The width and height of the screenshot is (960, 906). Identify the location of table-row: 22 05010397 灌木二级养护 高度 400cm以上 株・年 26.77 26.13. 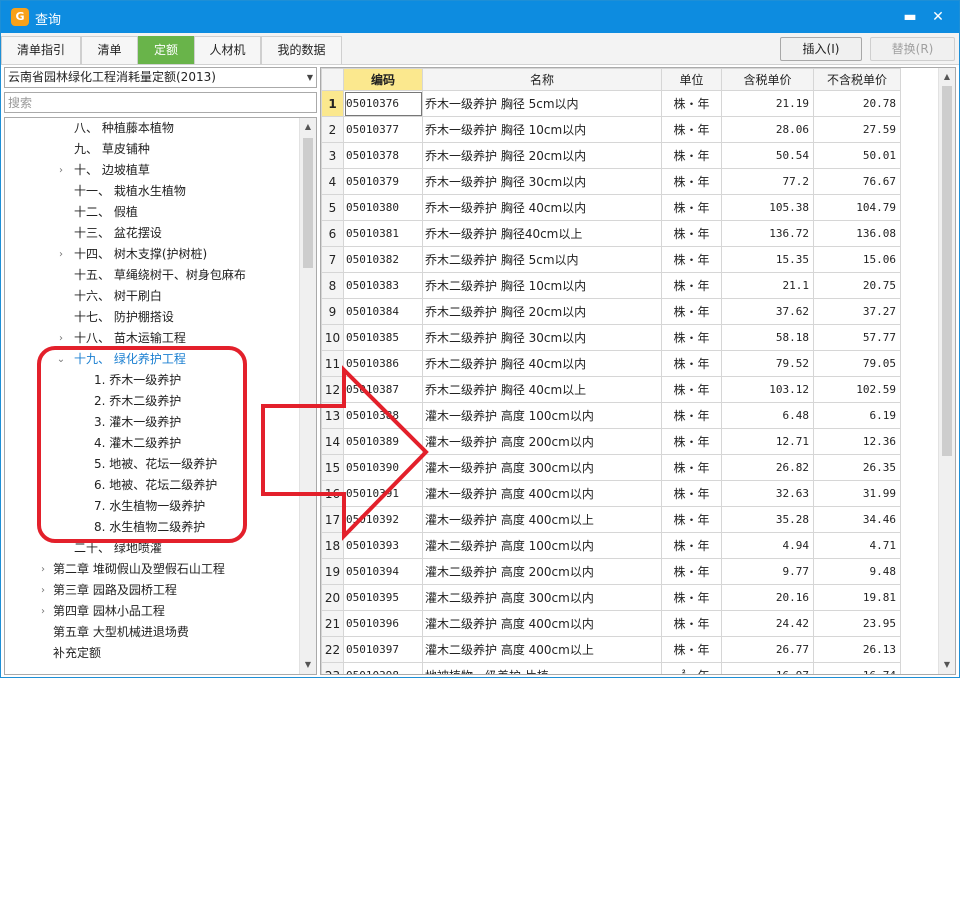
(611, 649).